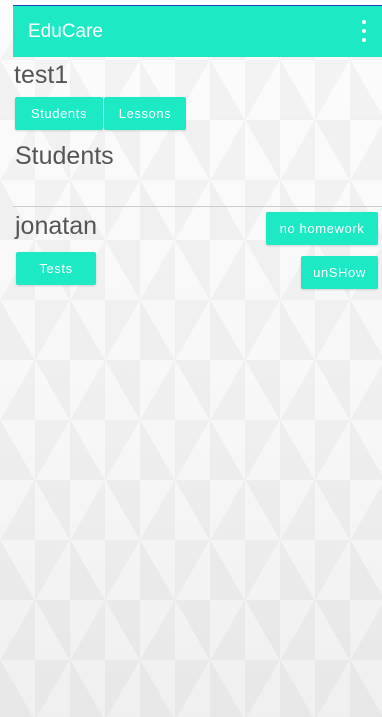 The height and width of the screenshot is (717, 382). I want to click on lessons-button: Lessons, so click(145, 113).